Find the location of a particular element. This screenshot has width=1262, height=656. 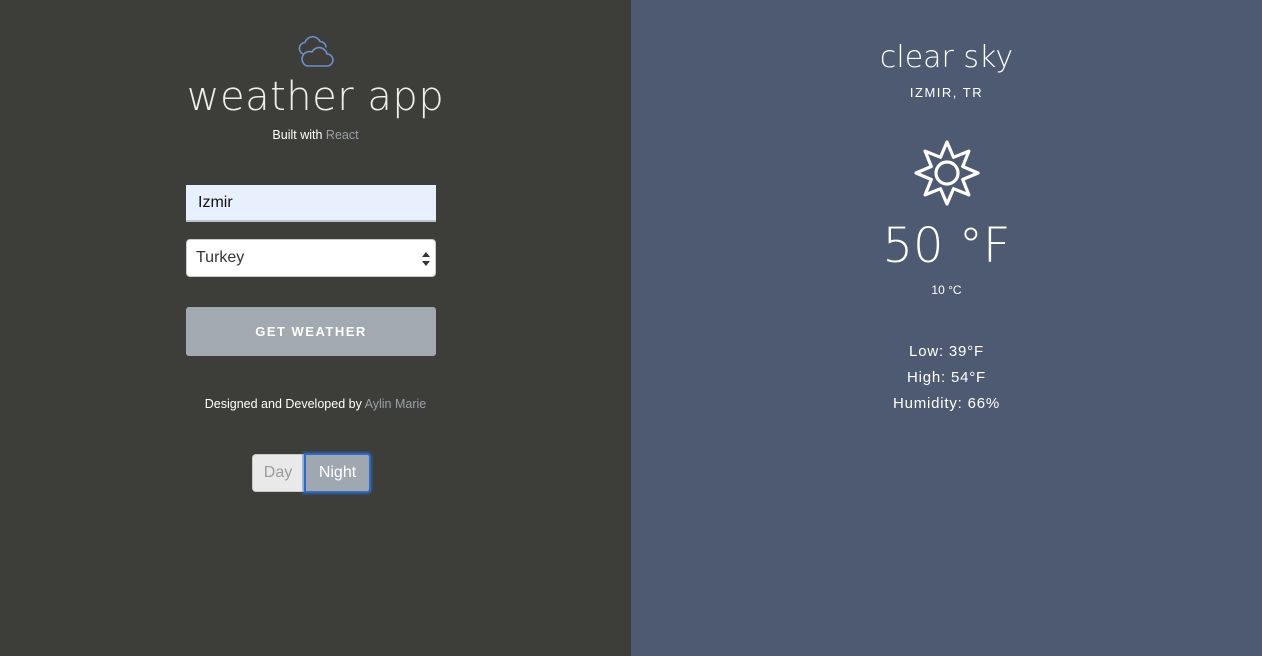

author-link: Aylin Marie is located at coordinates (396, 404).